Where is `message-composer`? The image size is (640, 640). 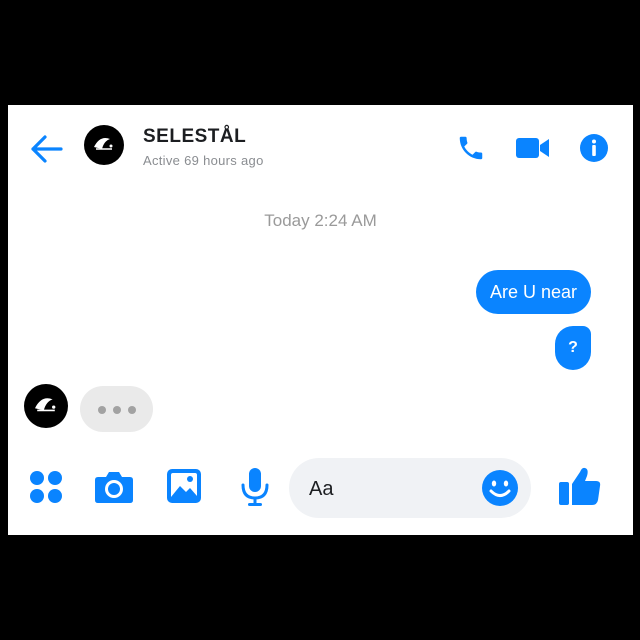 message-composer is located at coordinates (410, 488).